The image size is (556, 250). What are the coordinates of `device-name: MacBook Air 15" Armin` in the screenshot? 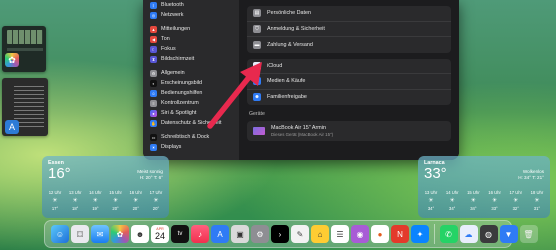 It's located at (298, 128).